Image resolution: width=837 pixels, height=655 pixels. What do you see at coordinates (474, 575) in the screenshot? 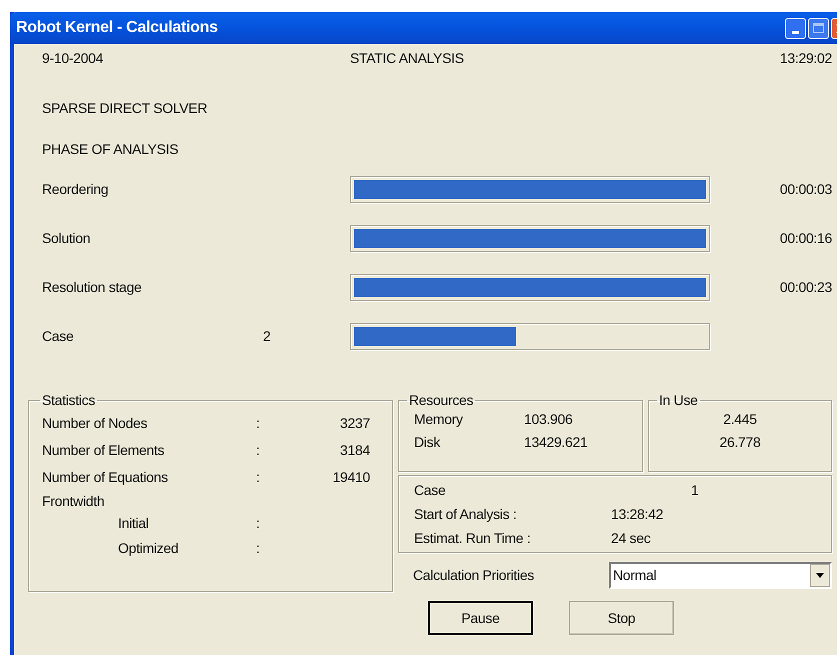
I see `priorities-label: Calculation Priorities` at bounding box center [474, 575].